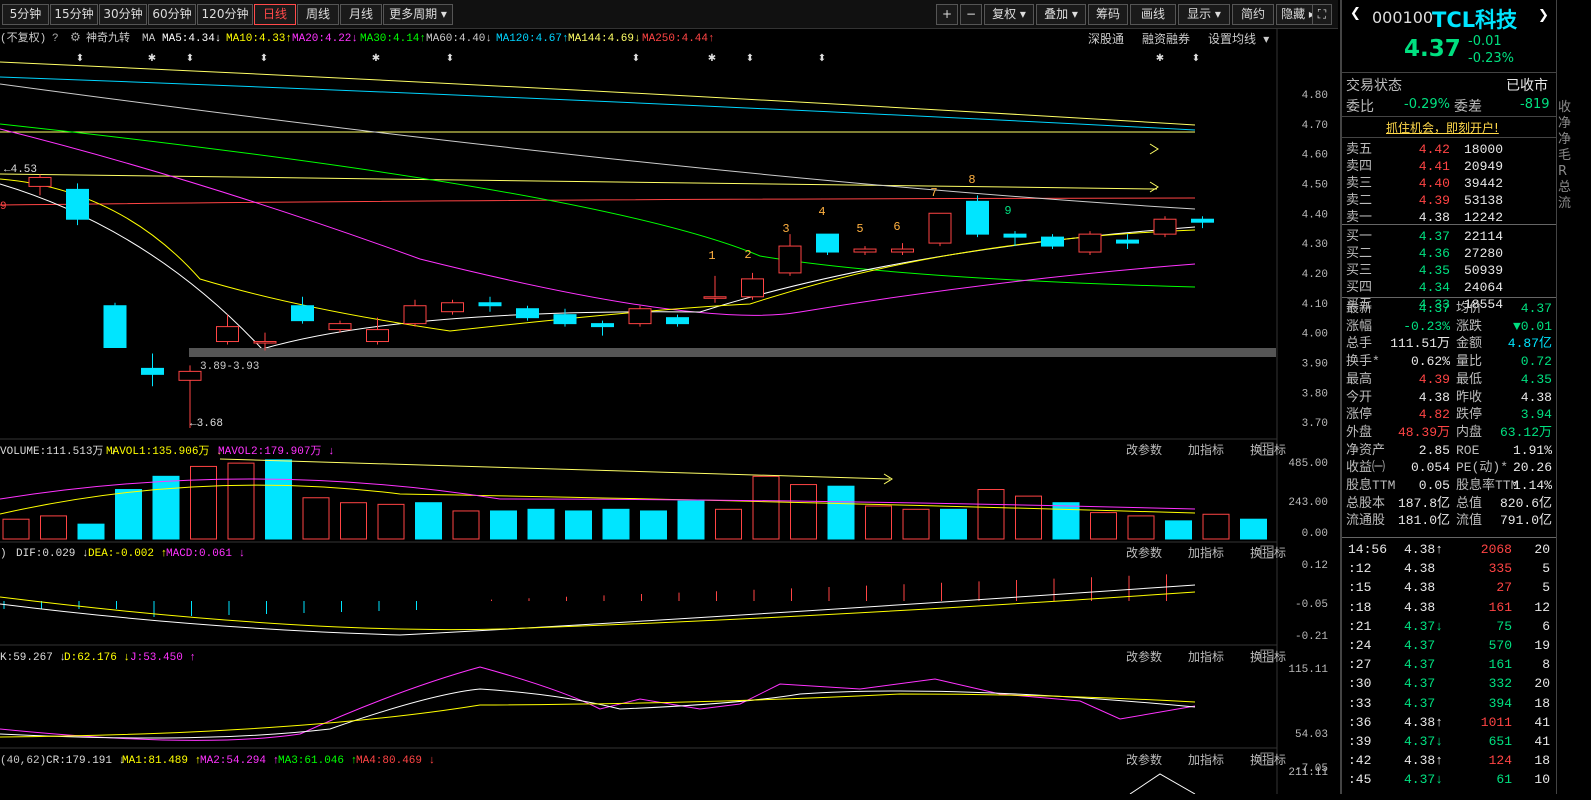 The width and height of the screenshot is (1591, 800). I want to click on stat-row-10: 股息TTM 0.05 股息率TTM 1.14%, so click(1449, 485).